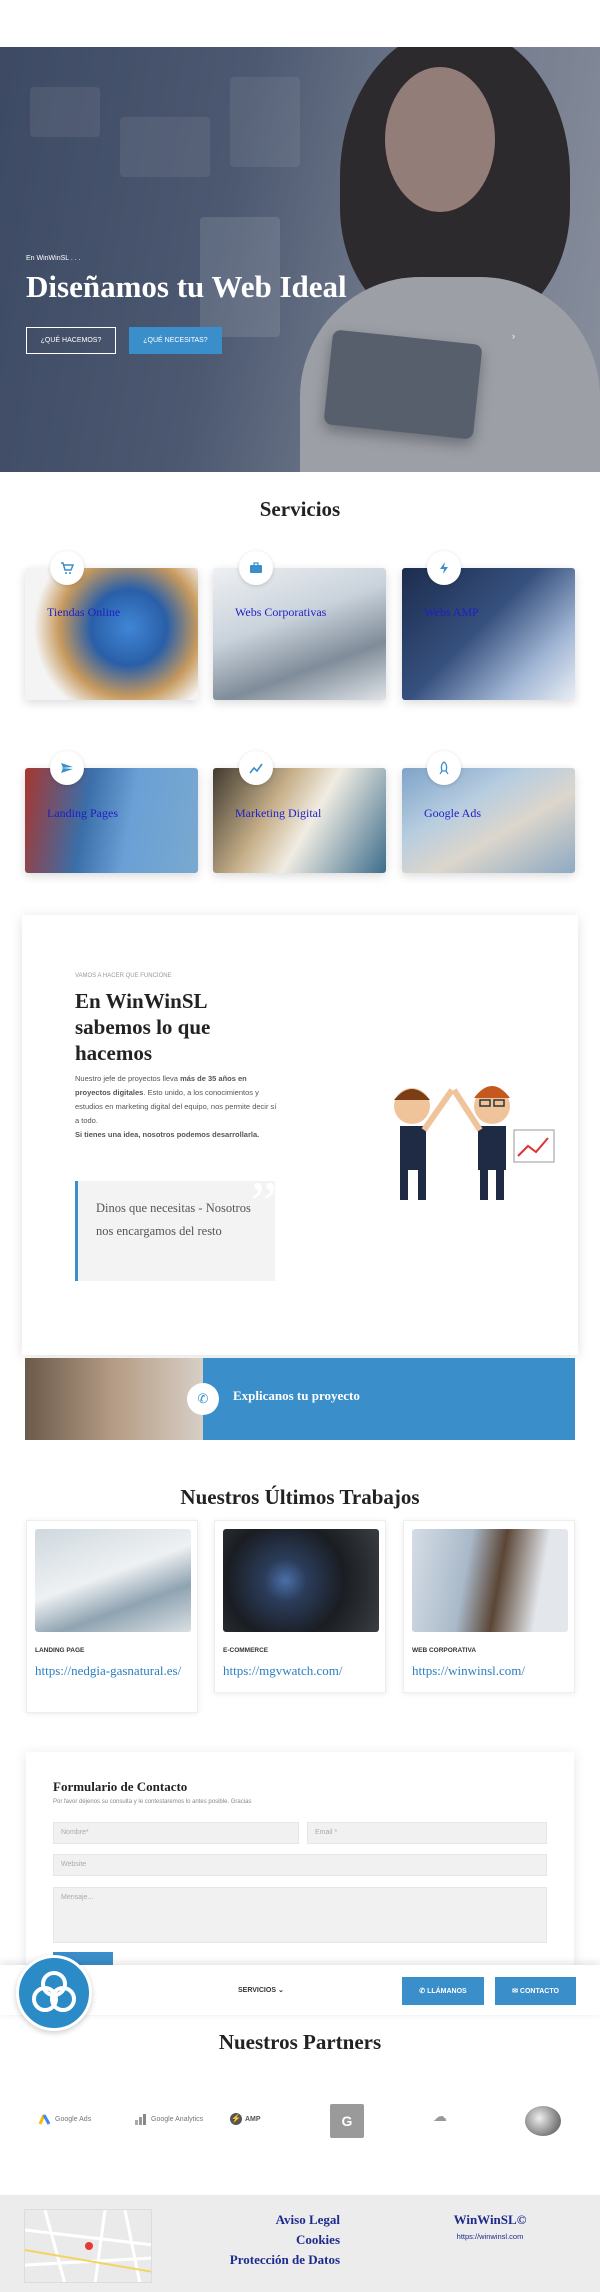  Describe the element at coordinates (303, 1671) in the screenshot. I see `work-link: https://mgvwatch.com/` at that location.